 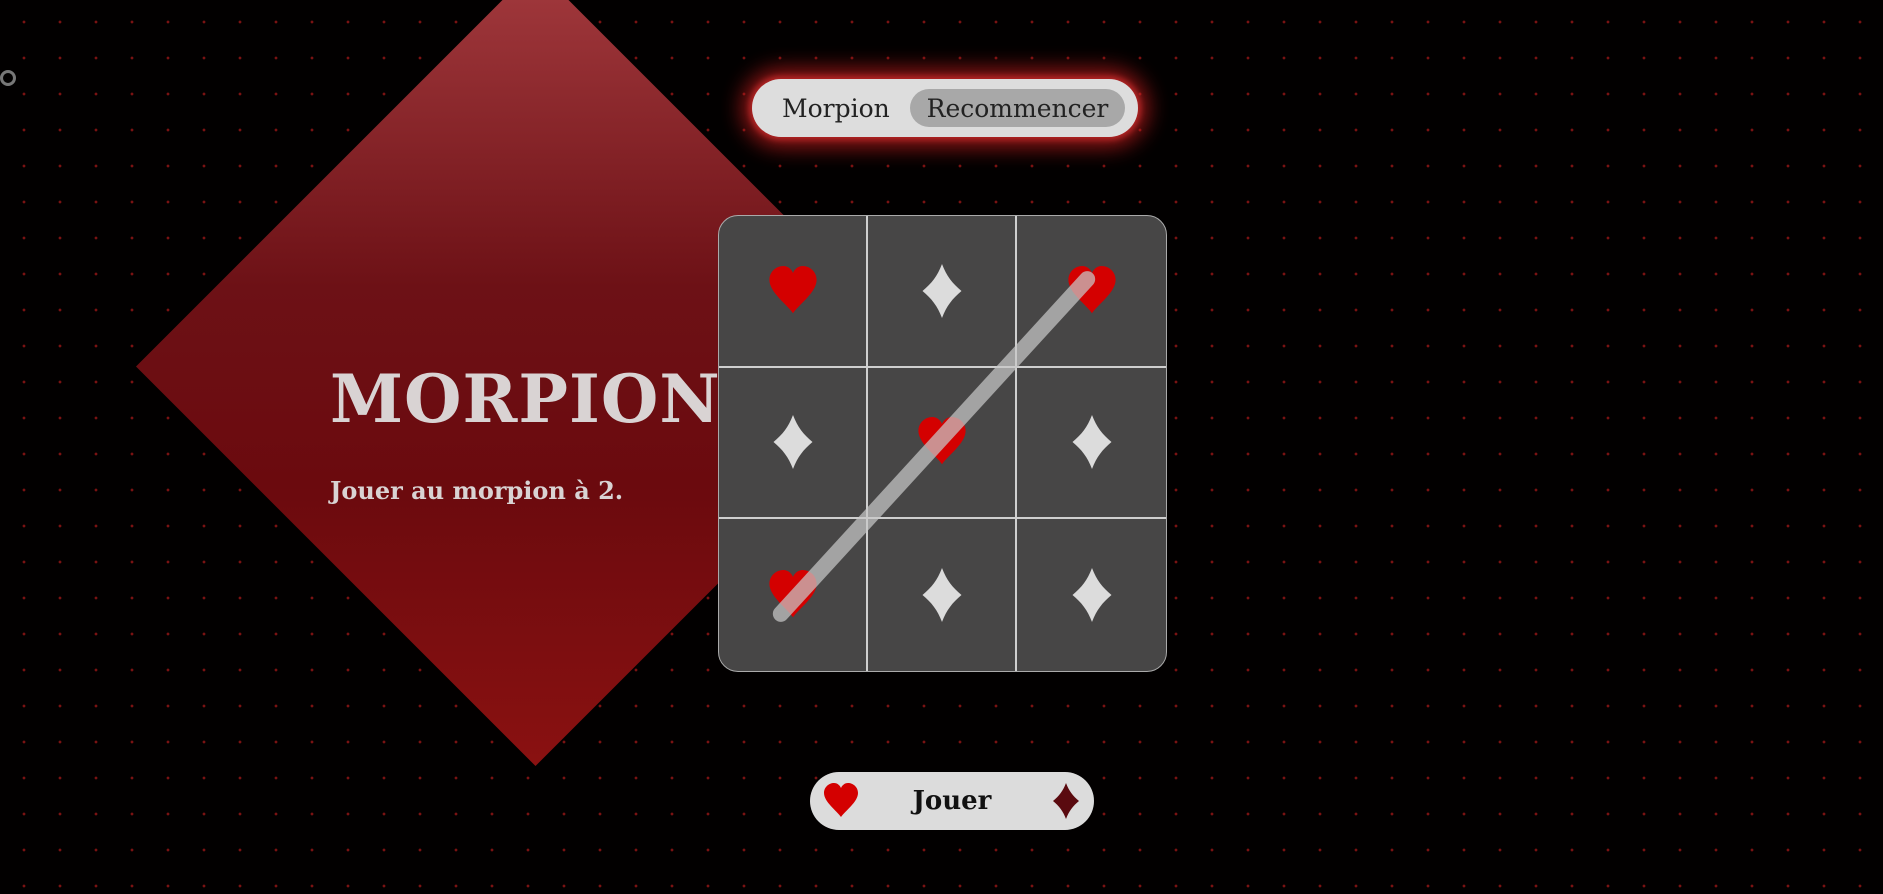 What do you see at coordinates (836, 108) in the screenshot?
I see `navbar-brand: Morpion` at bounding box center [836, 108].